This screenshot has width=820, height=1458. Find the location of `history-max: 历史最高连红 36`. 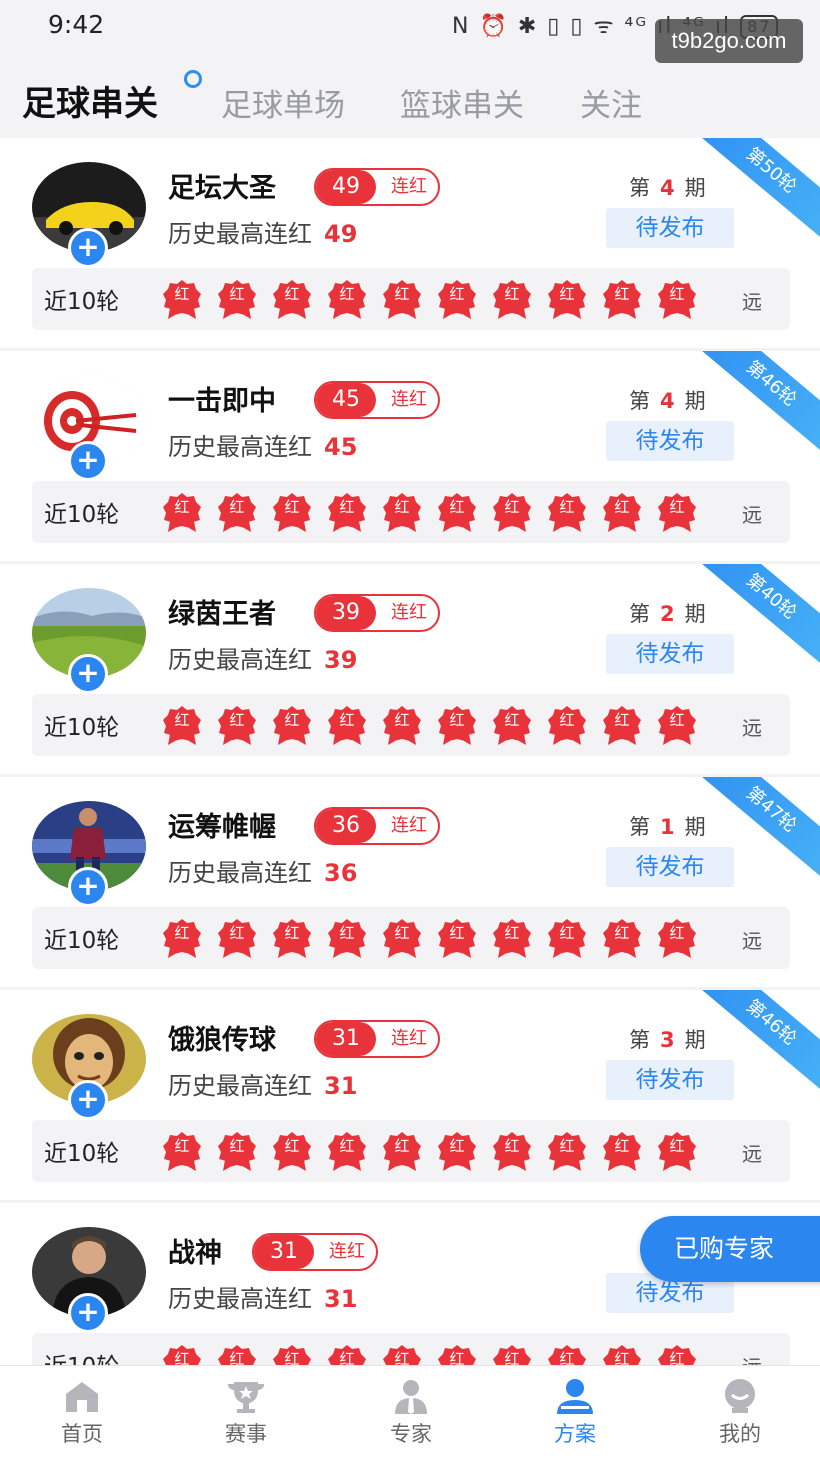

history-max: 历史最高连红 36 is located at coordinates (262, 870).